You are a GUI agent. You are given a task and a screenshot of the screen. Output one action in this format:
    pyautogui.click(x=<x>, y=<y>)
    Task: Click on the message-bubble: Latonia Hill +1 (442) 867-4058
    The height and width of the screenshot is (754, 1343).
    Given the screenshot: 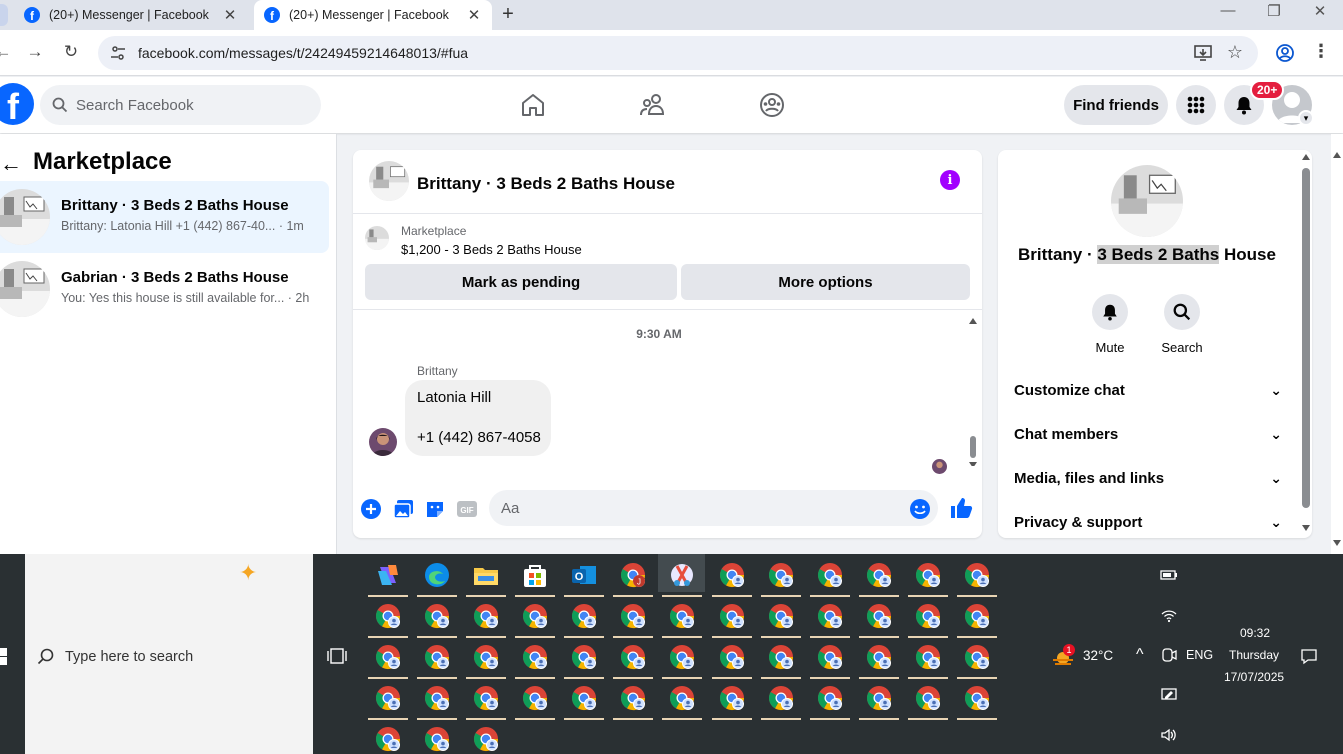 What is the action you would take?
    pyautogui.click(x=478, y=418)
    